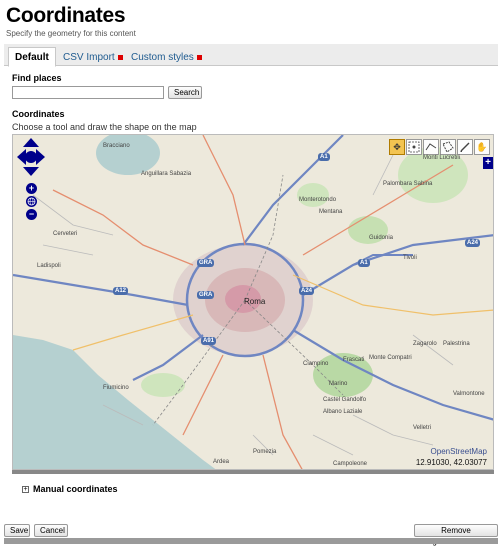 This screenshot has width=500, height=547. I want to click on map-label: Monterotondo, so click(318, 200).